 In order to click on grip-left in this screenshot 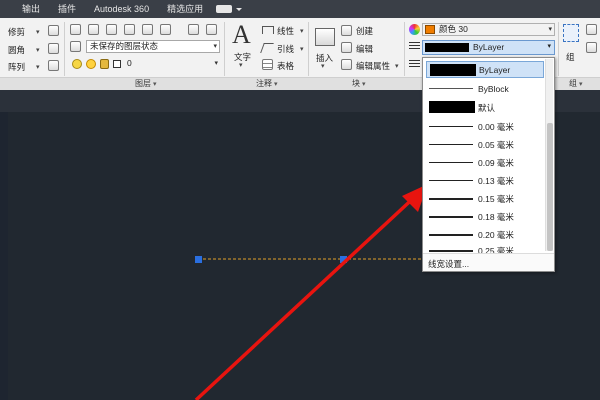, I will do `click(198, 259)`.